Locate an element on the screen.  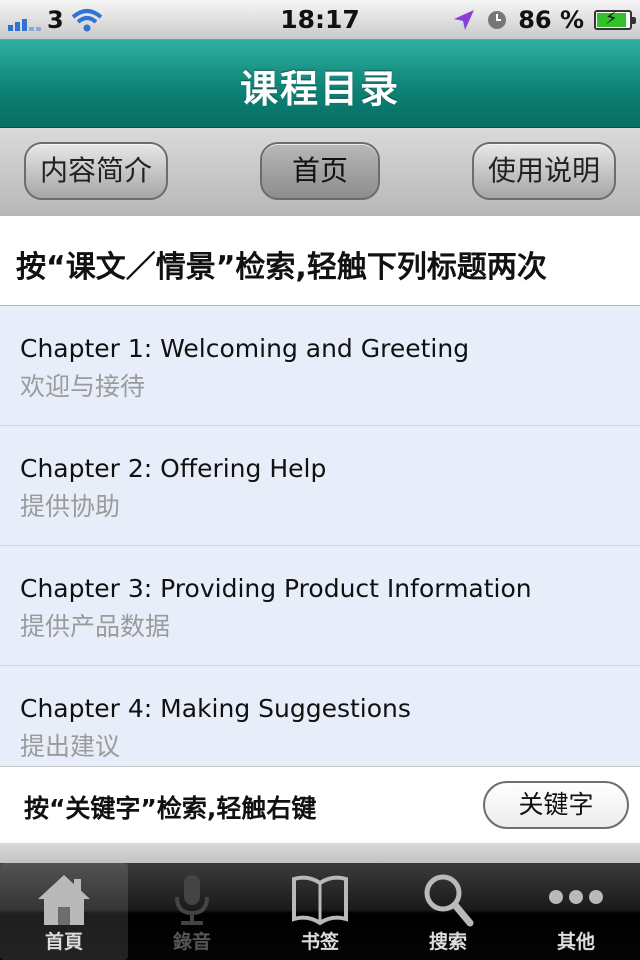
location-arrow-icon is located at coordinates (464, 20).